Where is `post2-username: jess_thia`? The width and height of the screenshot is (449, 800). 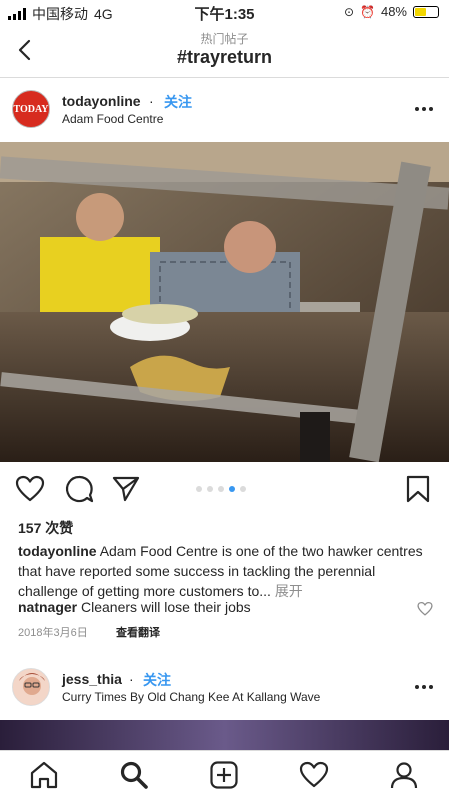
post2-username: jess_thia is located at coordinates (92, 679).